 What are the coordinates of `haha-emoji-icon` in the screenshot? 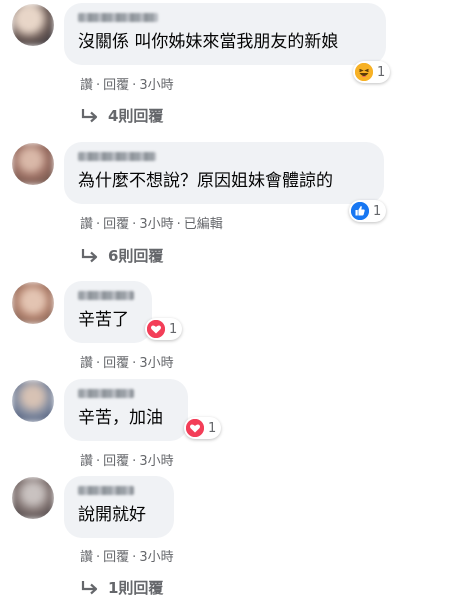 It's located at (364, 72).